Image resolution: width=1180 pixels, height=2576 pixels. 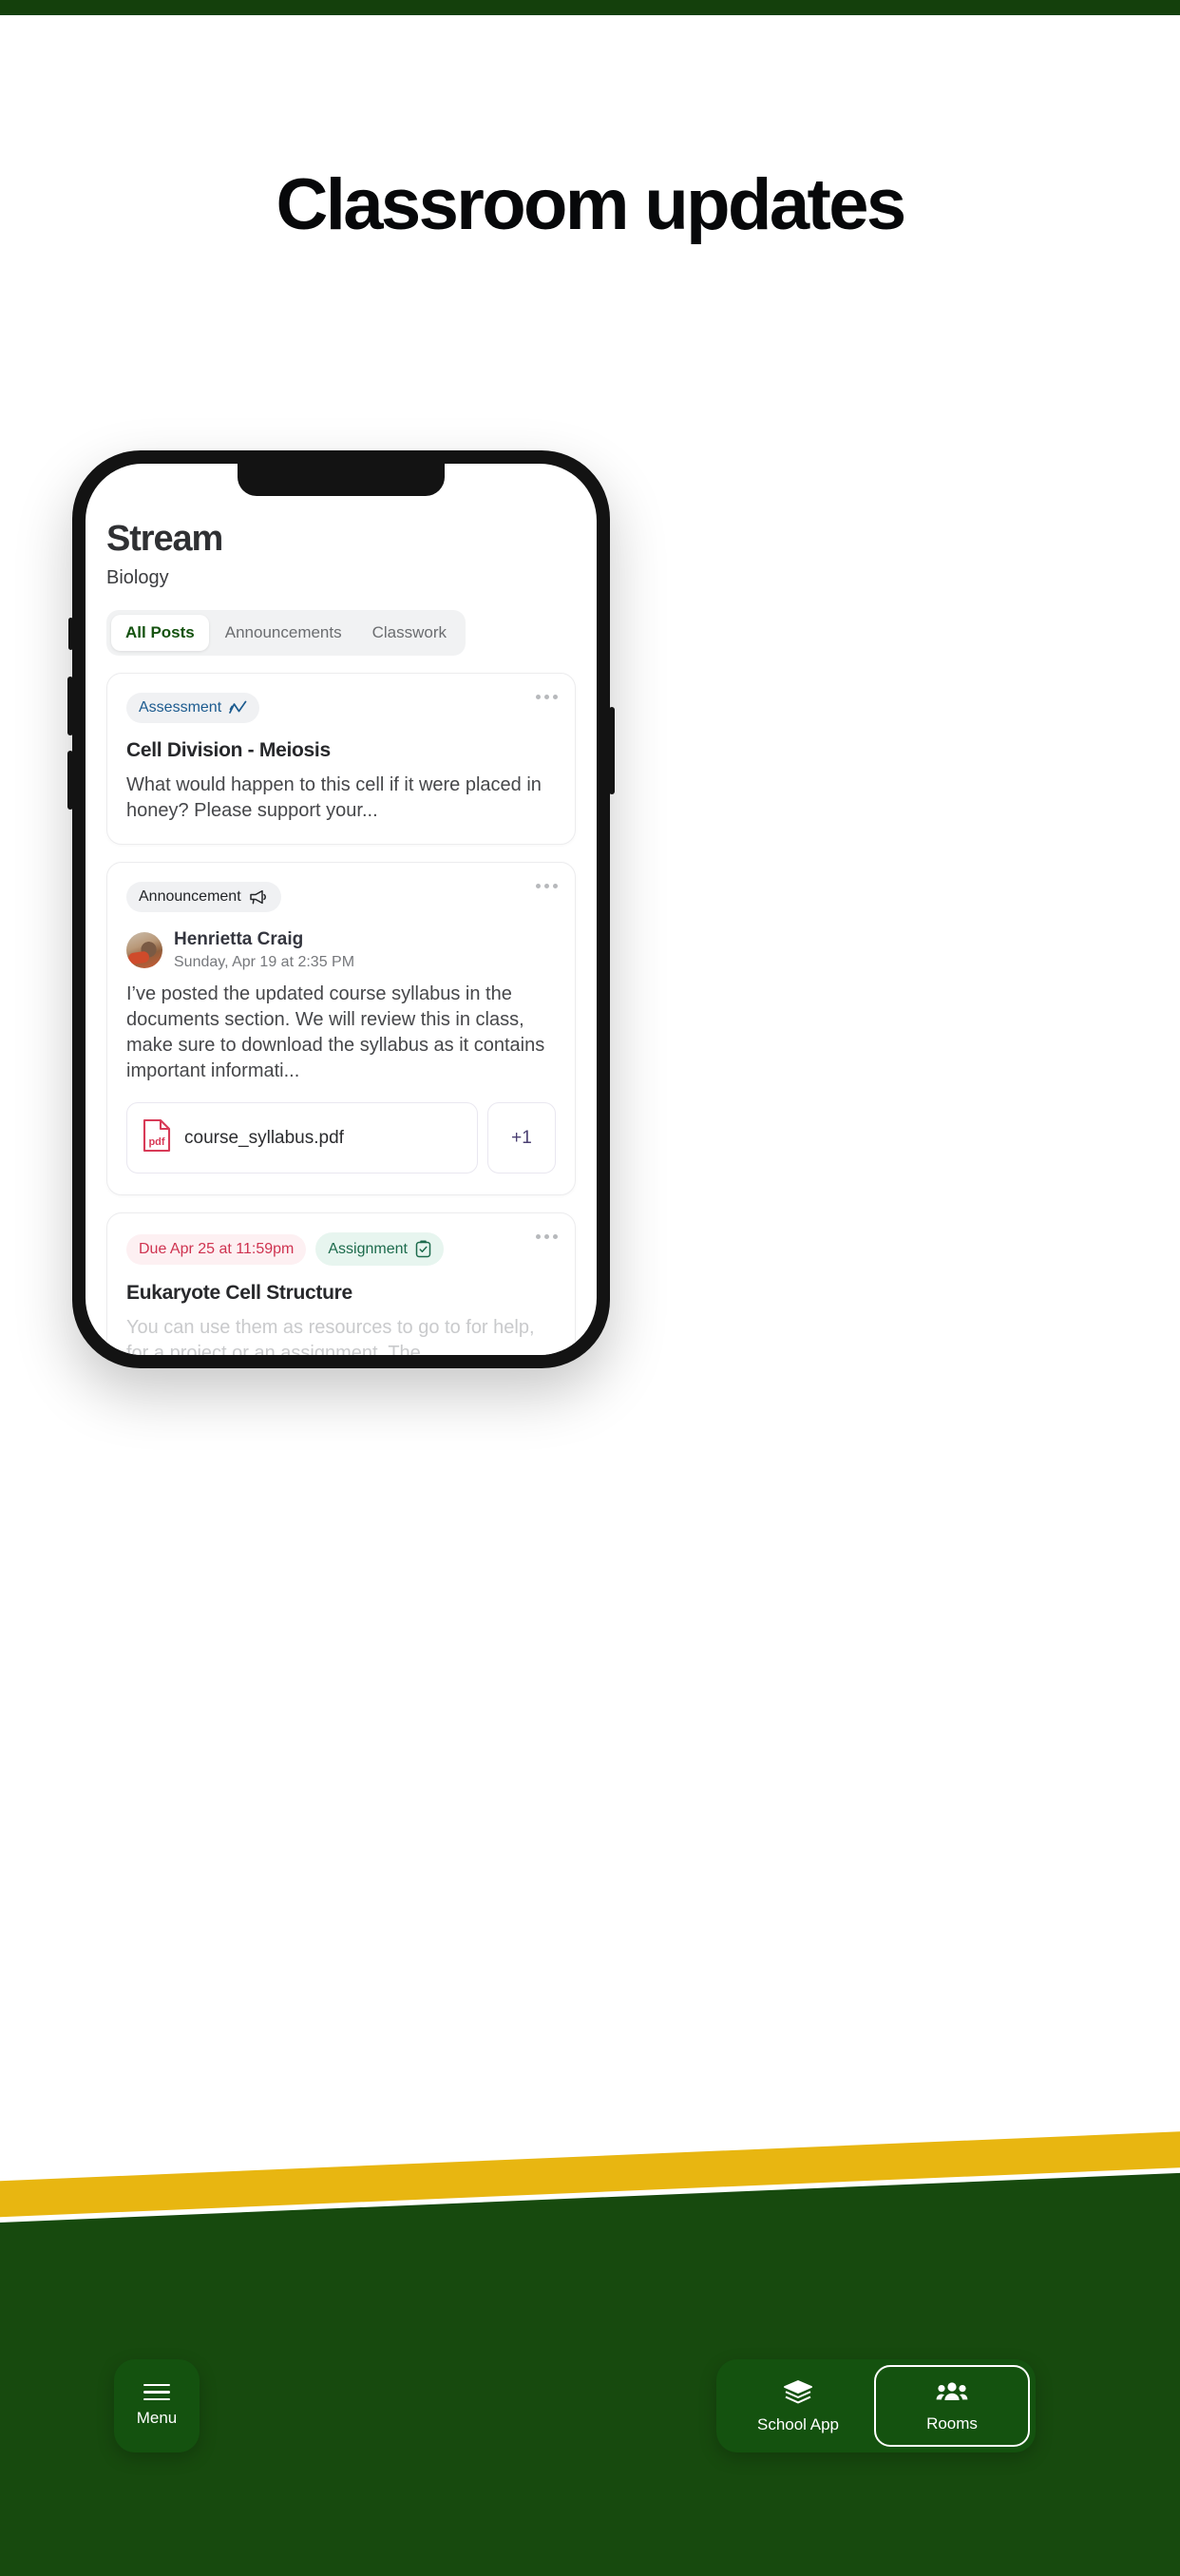 I want to click on menu-button-label: Menu, so click(x=157, y=2418).